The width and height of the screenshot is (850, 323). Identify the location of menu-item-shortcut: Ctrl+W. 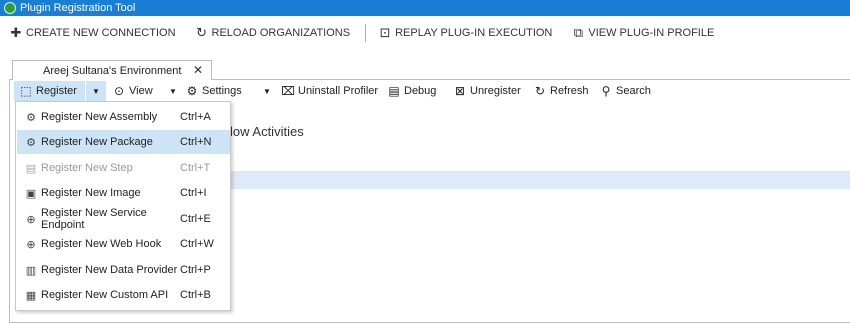
(197, 244).